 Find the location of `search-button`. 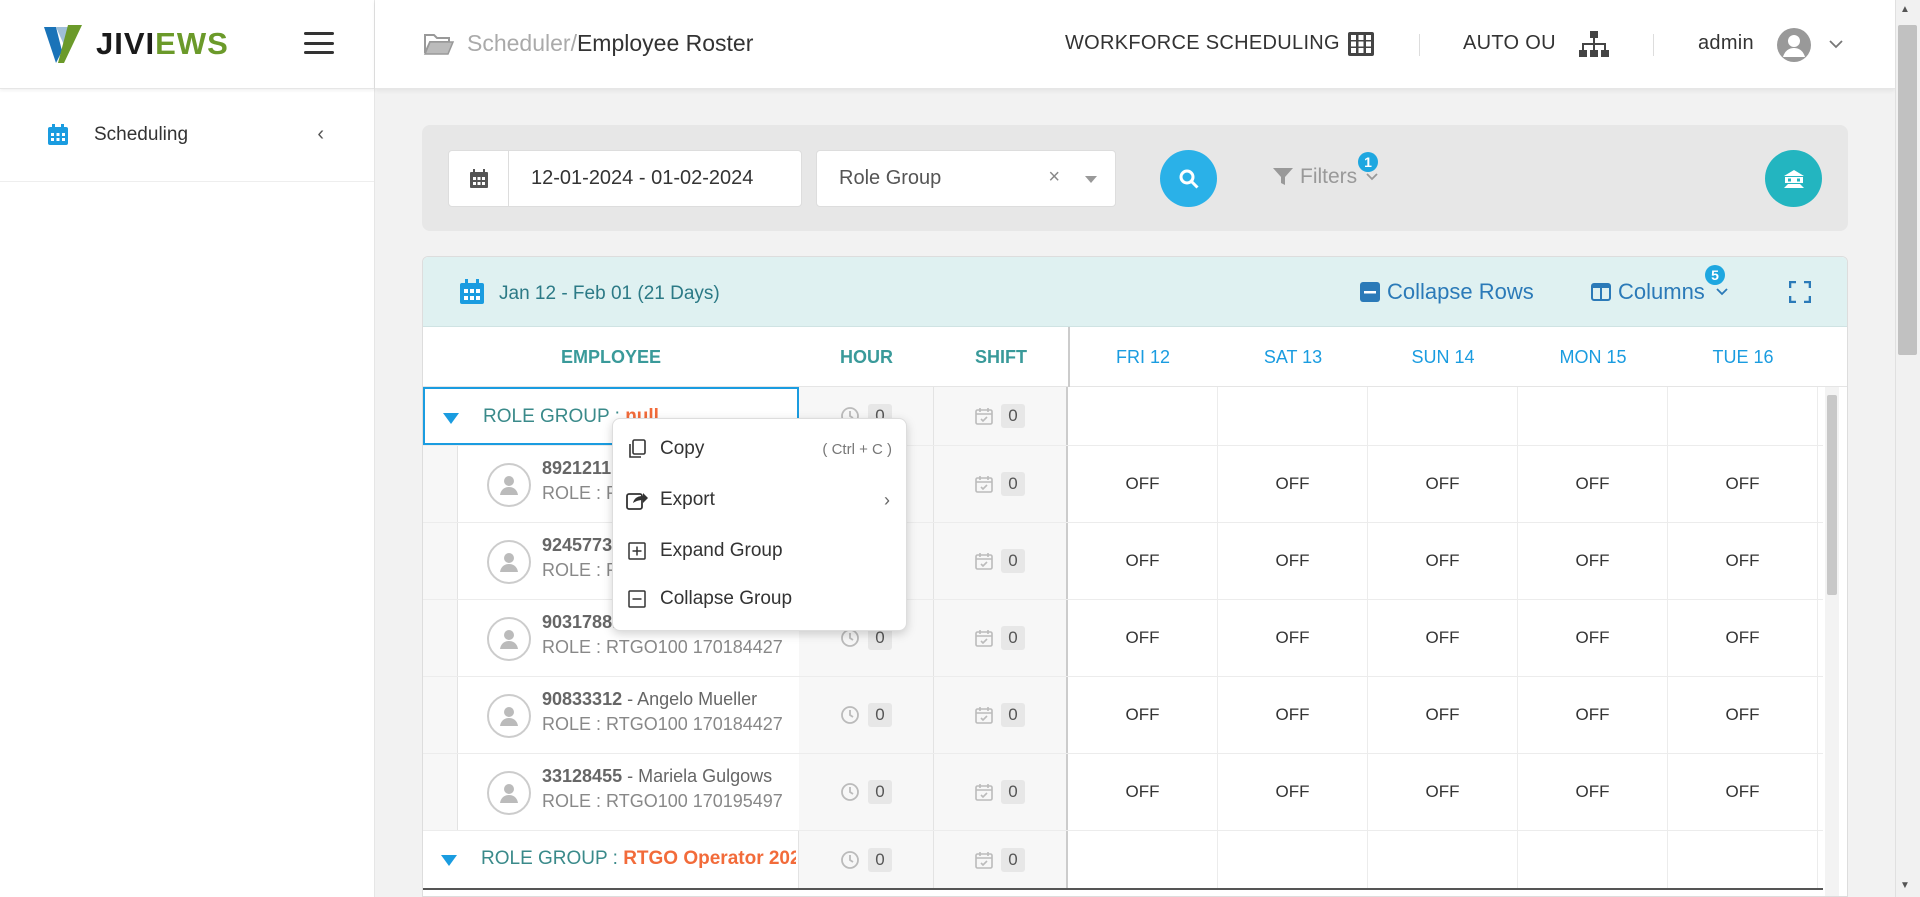

search-button is located at coordinates (1188, 178).